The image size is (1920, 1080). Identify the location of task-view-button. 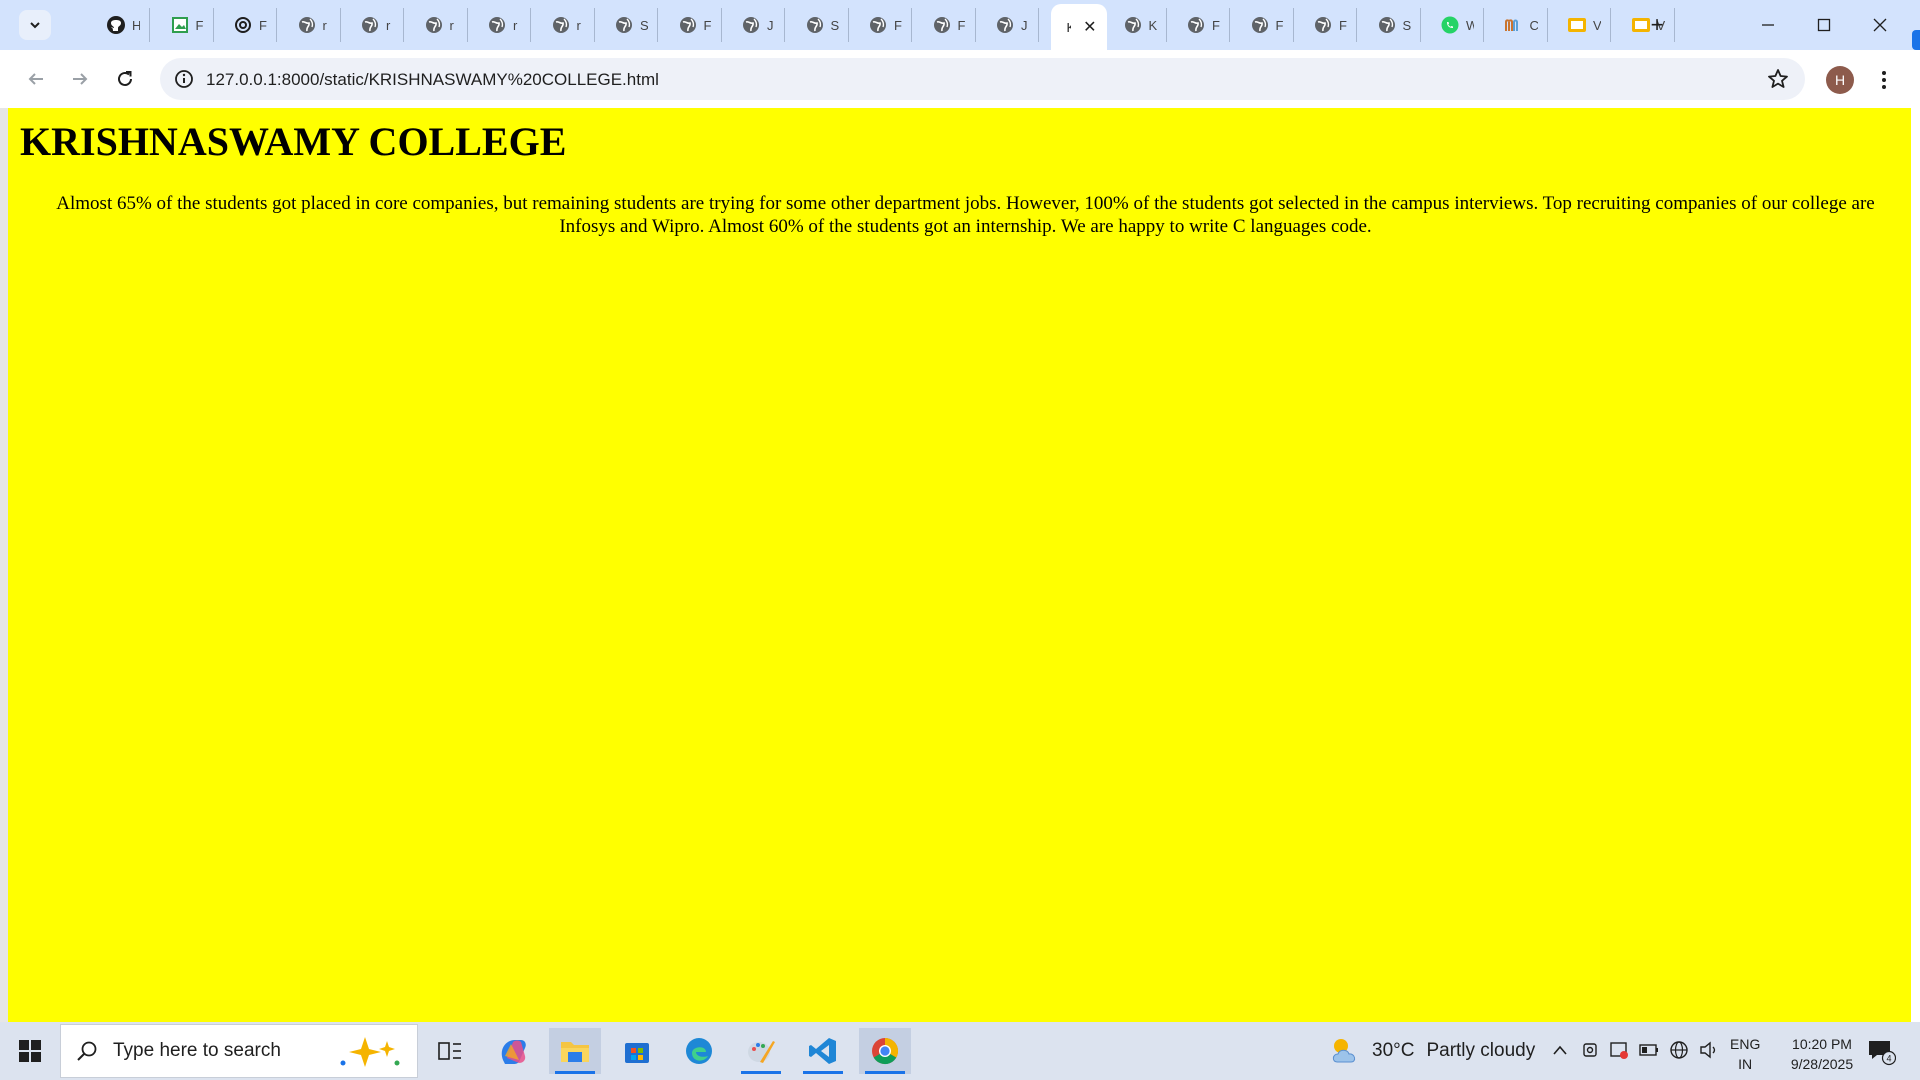
(450, 1051).